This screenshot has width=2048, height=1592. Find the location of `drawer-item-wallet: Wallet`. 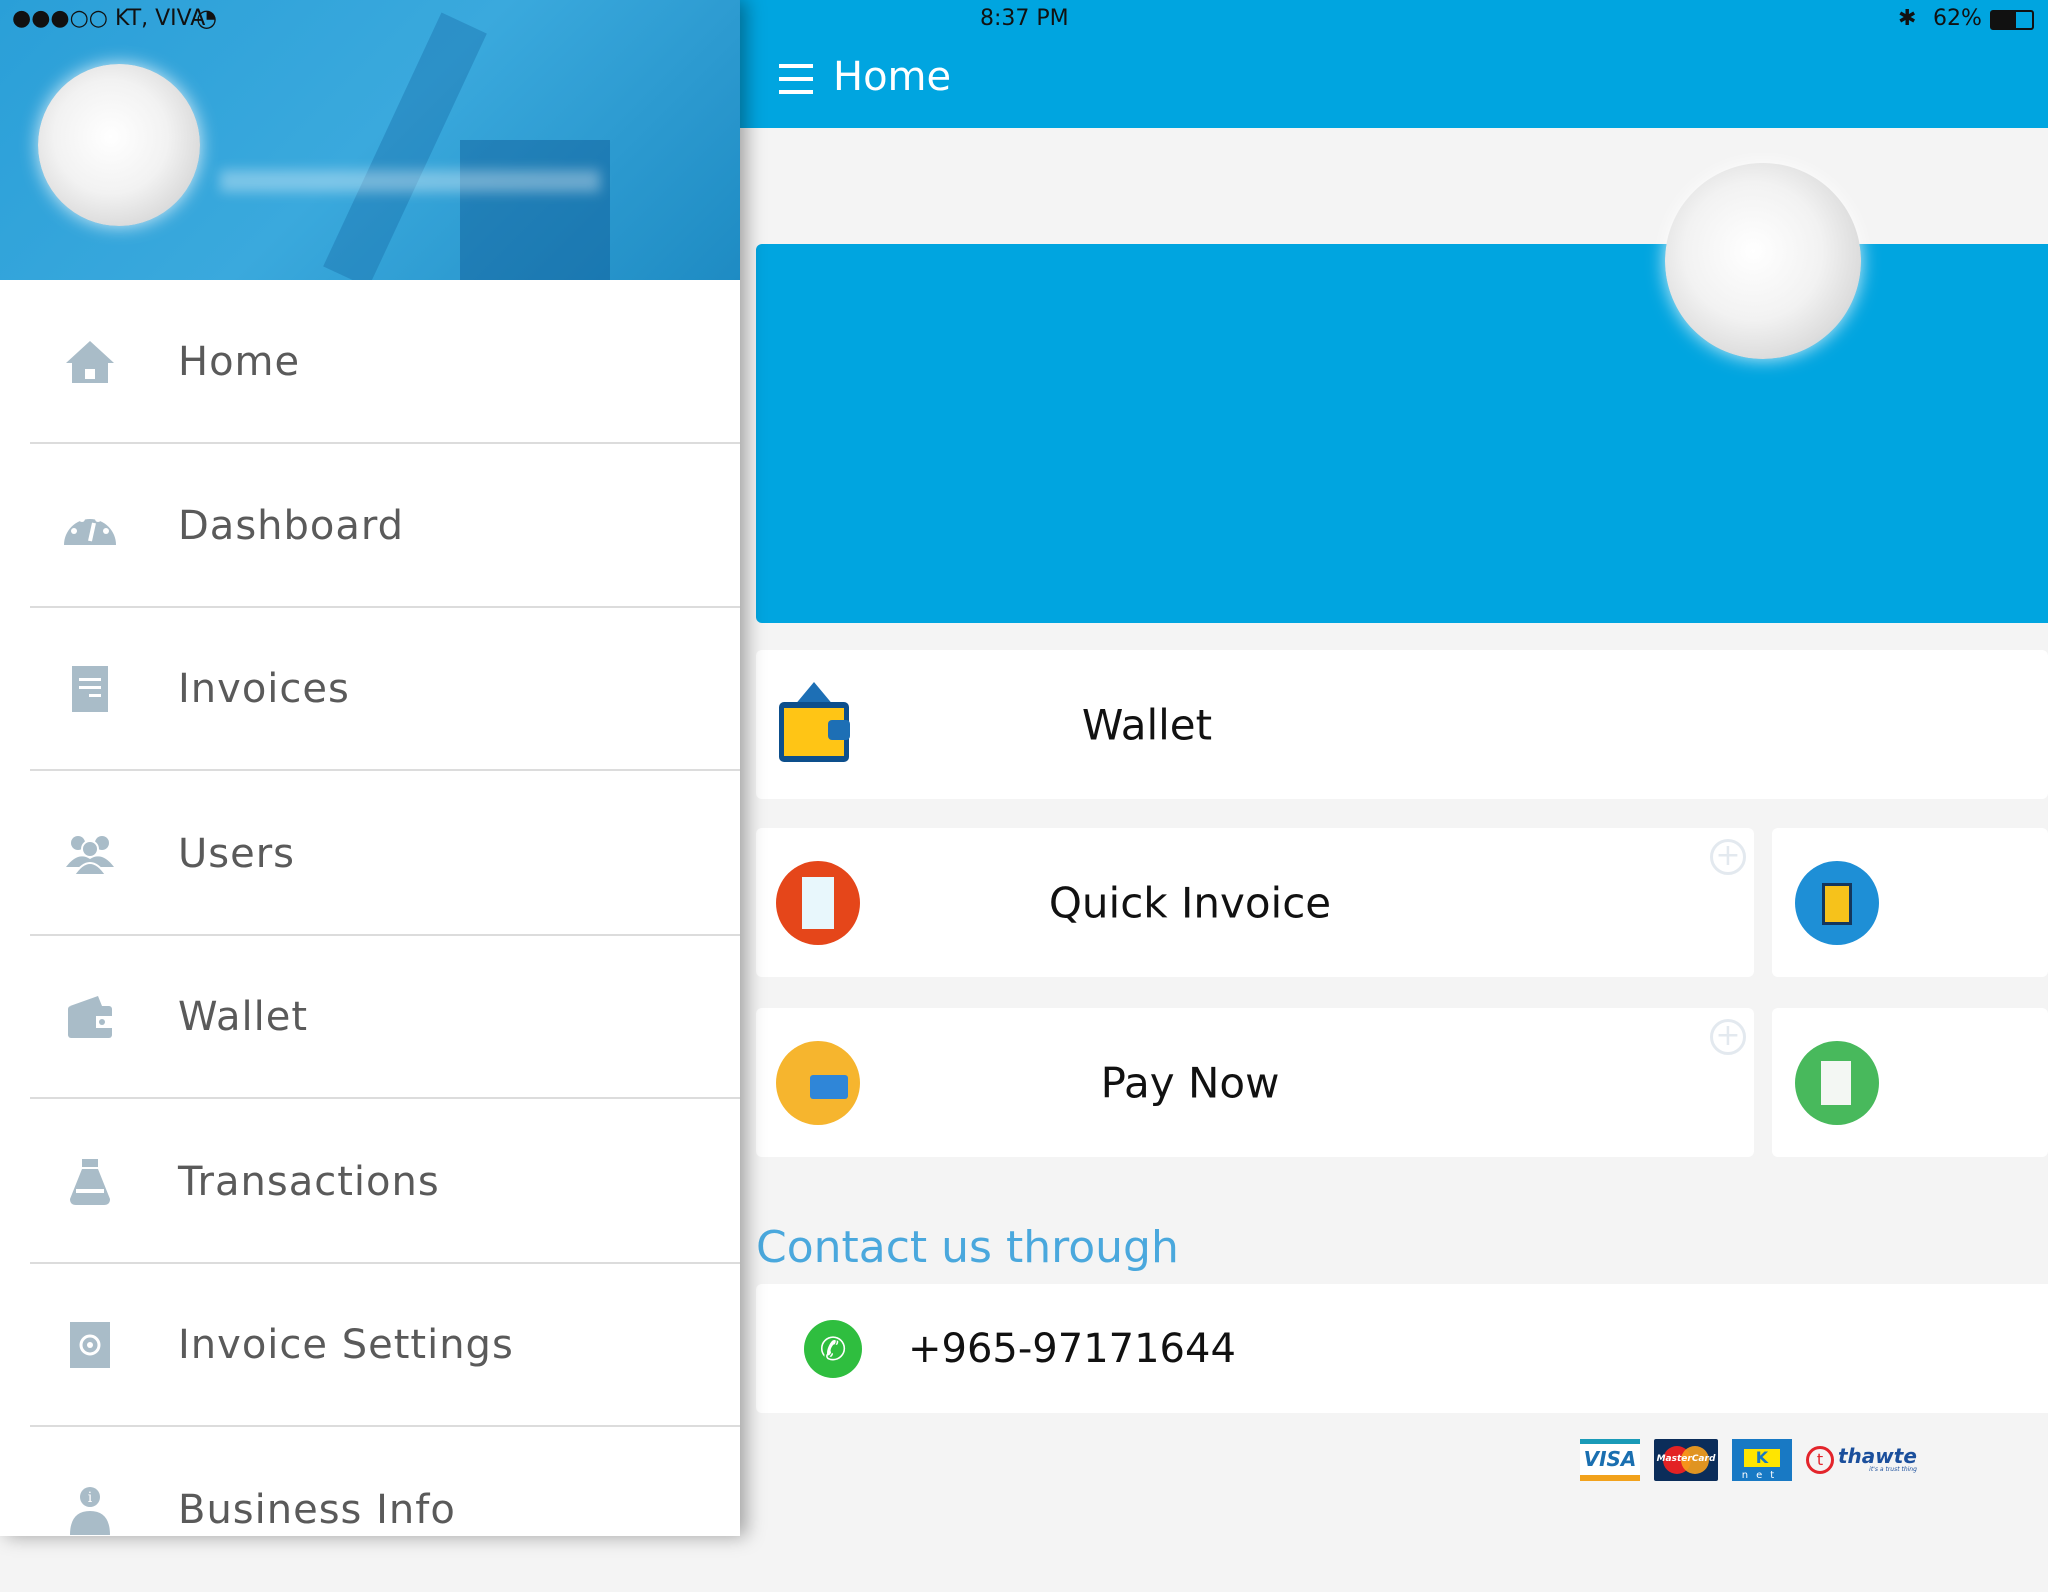

drawer-item-wallet: Wallet is located at coordinates (370, 1017).